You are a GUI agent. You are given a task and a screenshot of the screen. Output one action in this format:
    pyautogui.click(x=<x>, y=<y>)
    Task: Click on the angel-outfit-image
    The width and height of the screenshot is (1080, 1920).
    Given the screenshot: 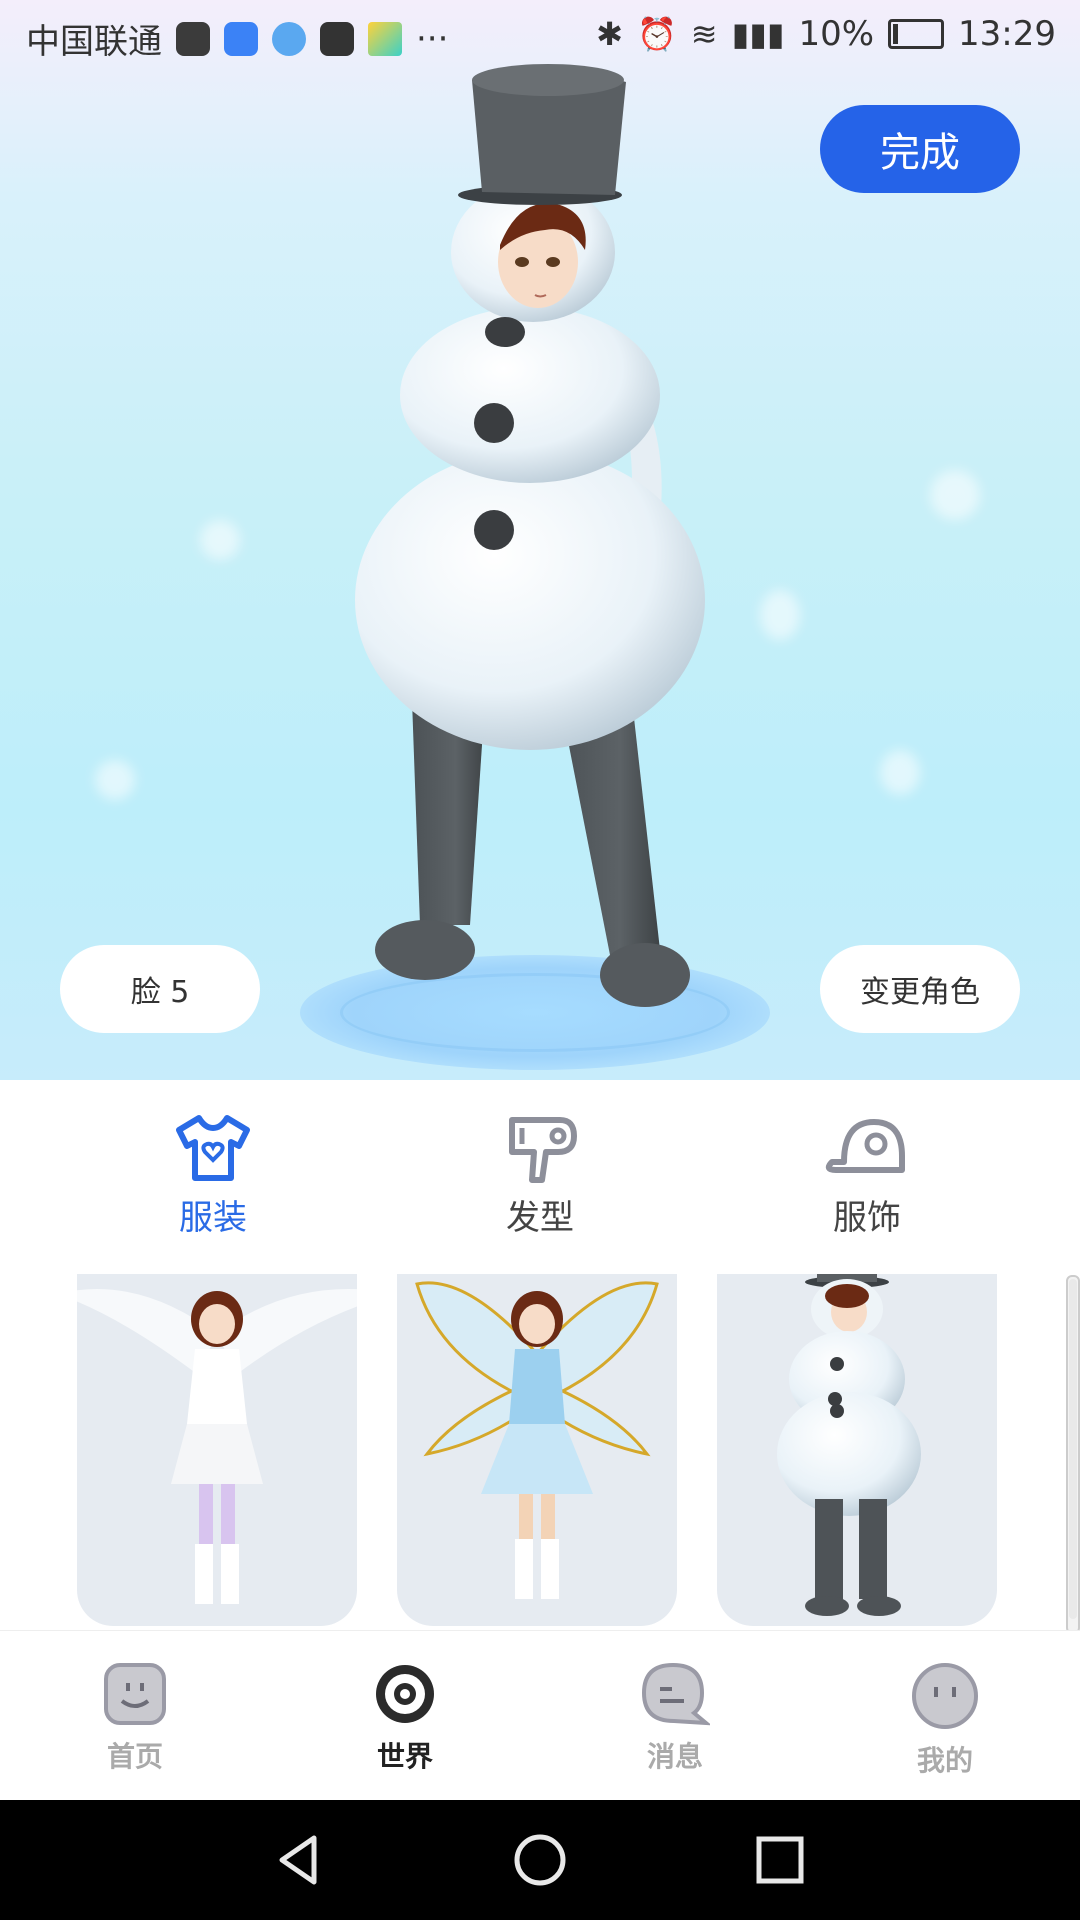 What is the action you would take?
    pyautogui.click(x=217, y=1446)
    